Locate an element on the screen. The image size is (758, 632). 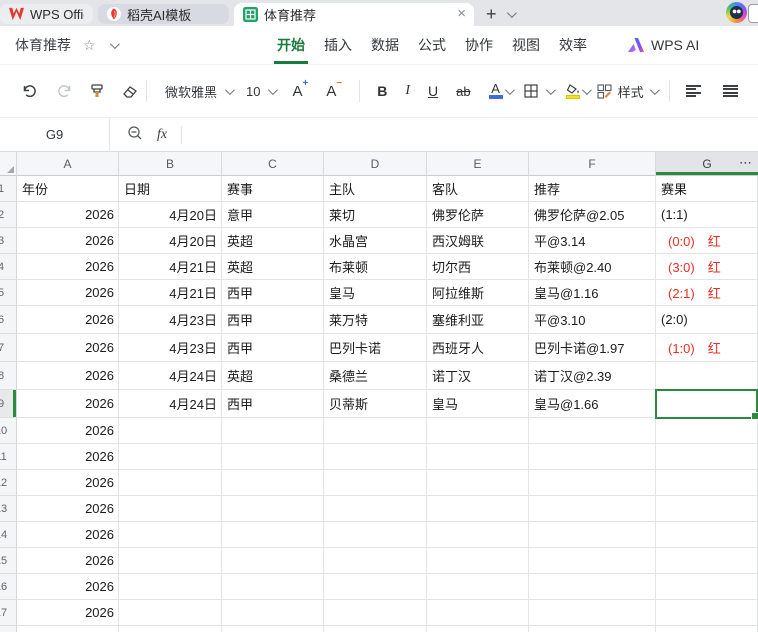
column-header-b: B is located at coordinates (170, 164).